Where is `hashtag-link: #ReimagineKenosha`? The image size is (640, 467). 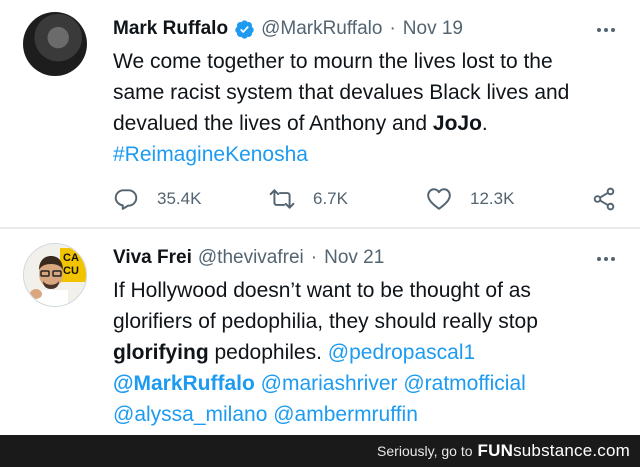 hashtag-link: #ReimagineKenosha is located at coordinates (210, 154).